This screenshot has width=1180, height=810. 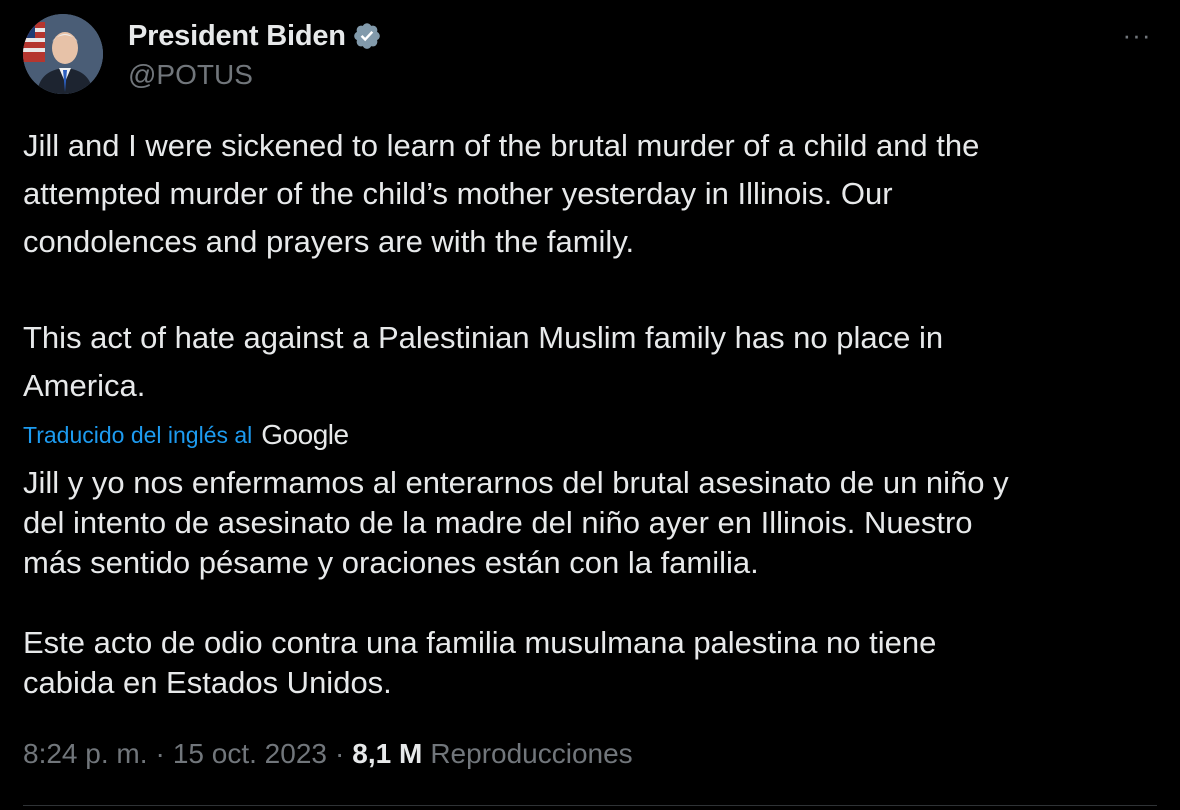 I want to click on tweet-header: President Biden @POTUS ···, so click(x=590, y=55).